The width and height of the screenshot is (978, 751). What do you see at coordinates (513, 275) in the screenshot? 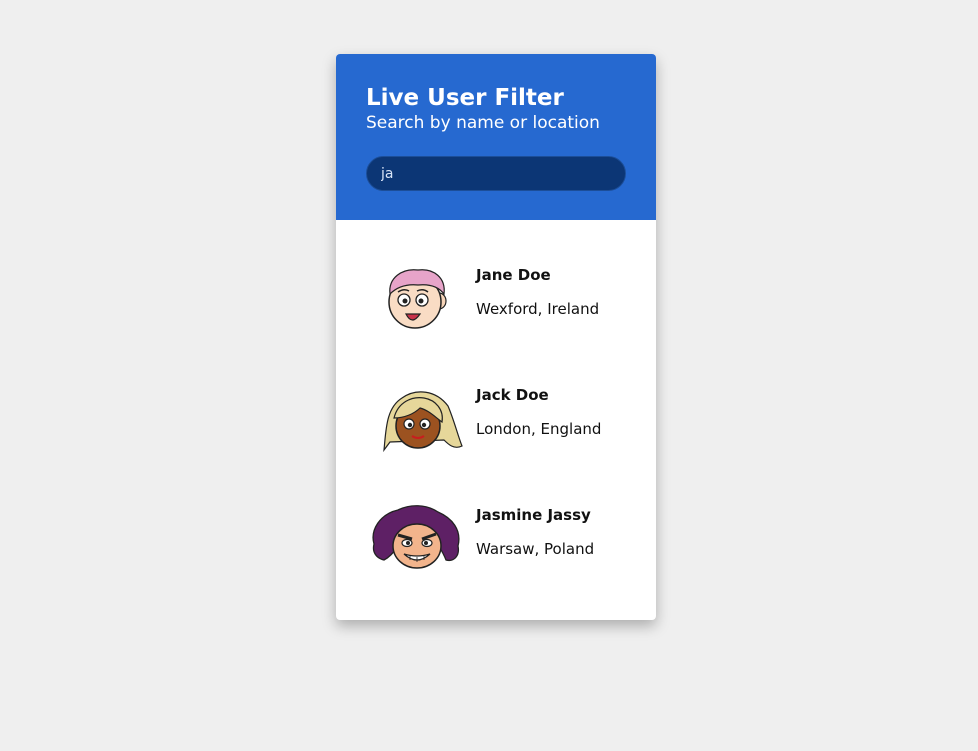
I see `user-name: Jane Doe` at bounding box center [513, 275].